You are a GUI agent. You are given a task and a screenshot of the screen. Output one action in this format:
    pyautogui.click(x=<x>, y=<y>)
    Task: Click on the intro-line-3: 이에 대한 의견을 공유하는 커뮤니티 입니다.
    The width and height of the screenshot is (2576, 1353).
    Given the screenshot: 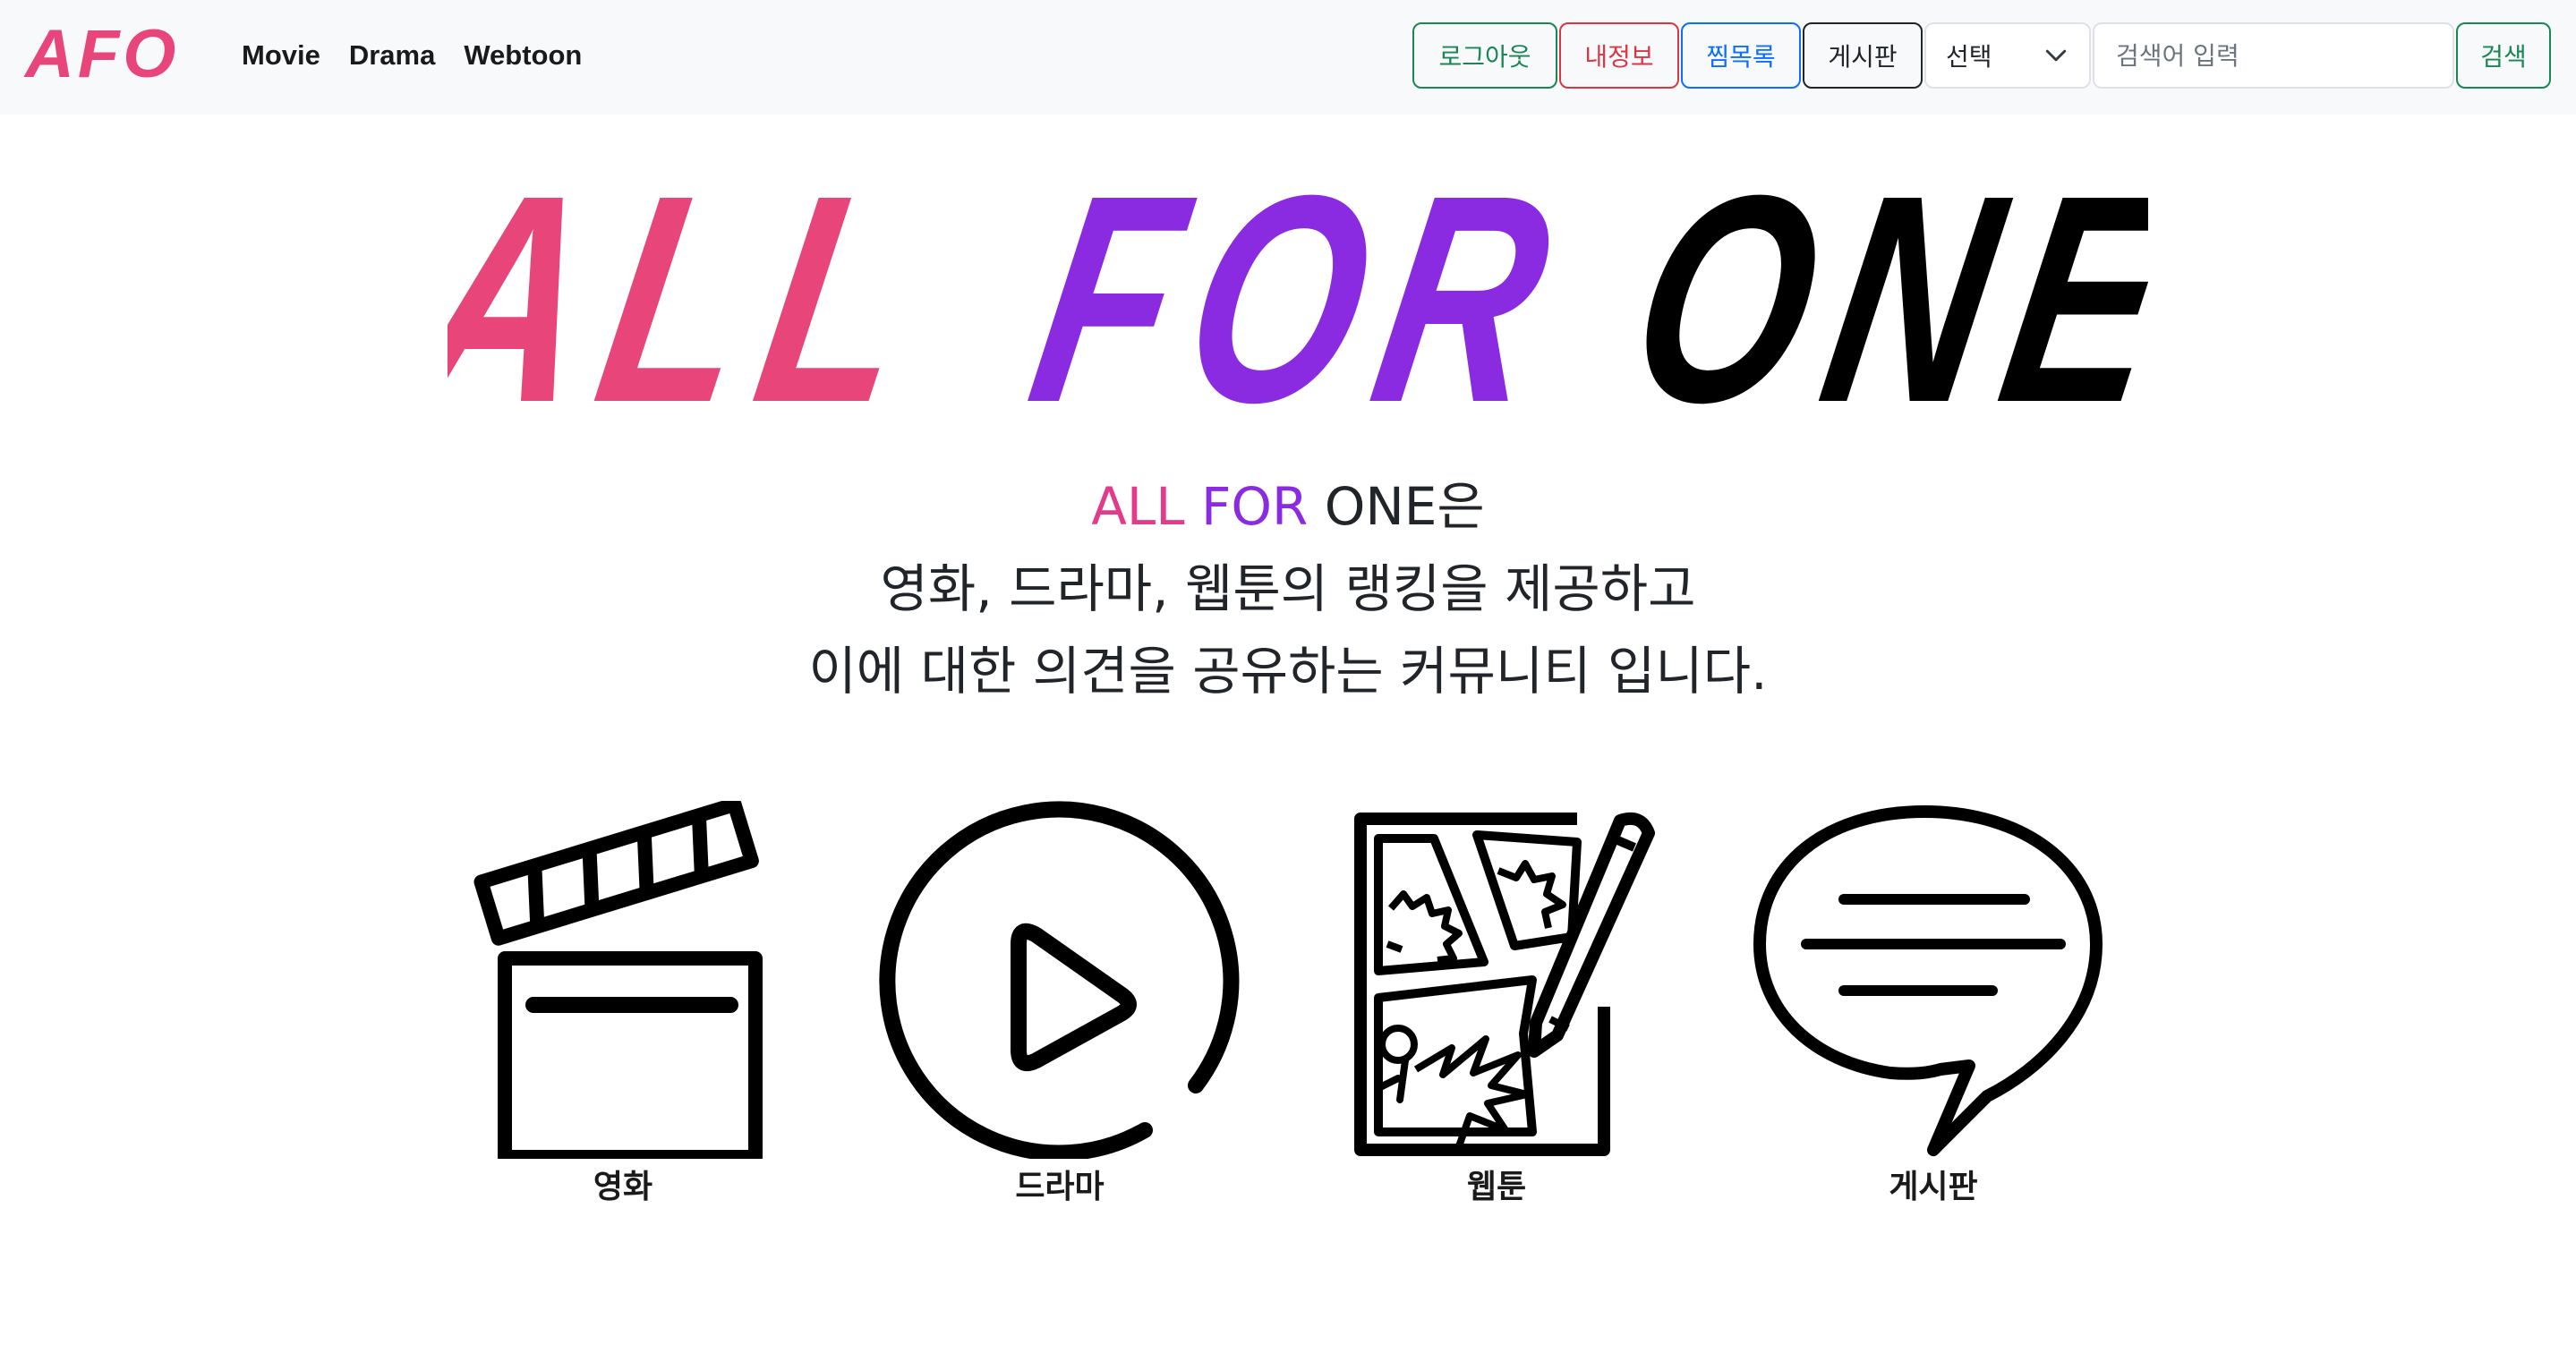 What is the action you would take?
    pyautogui.click(x=1288, y=671)
    